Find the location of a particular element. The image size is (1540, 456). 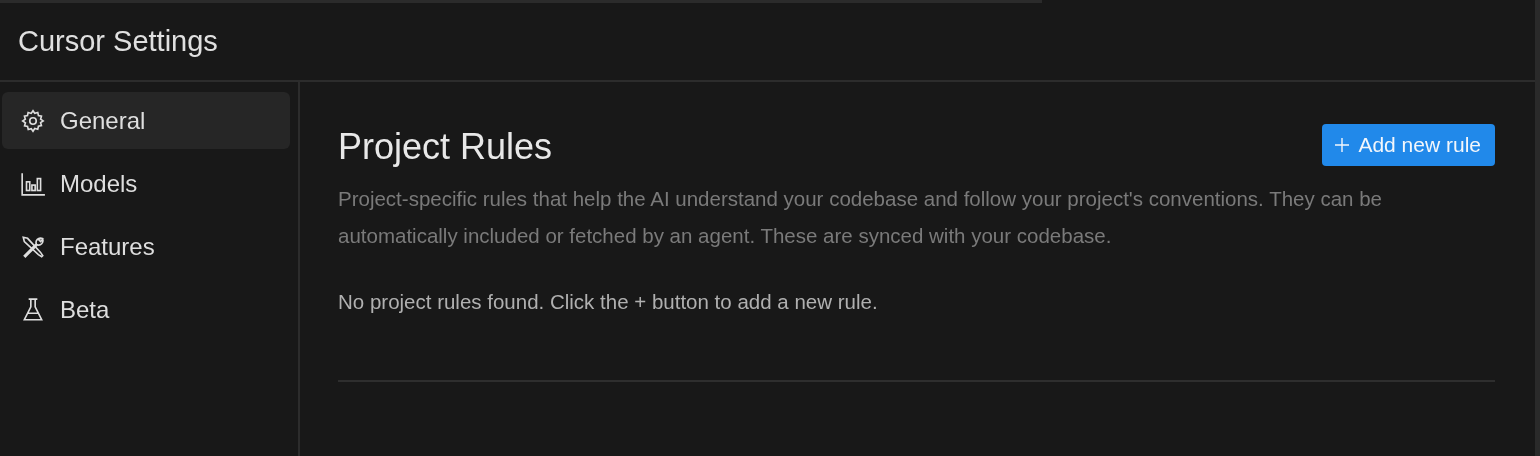

section-description: Project-specific rules that help the AI understand your codebase and follow your project's conventions. They can be automatically included or fetched by an agent. These are synced with your codebase. is located at coordinates (860, 217).